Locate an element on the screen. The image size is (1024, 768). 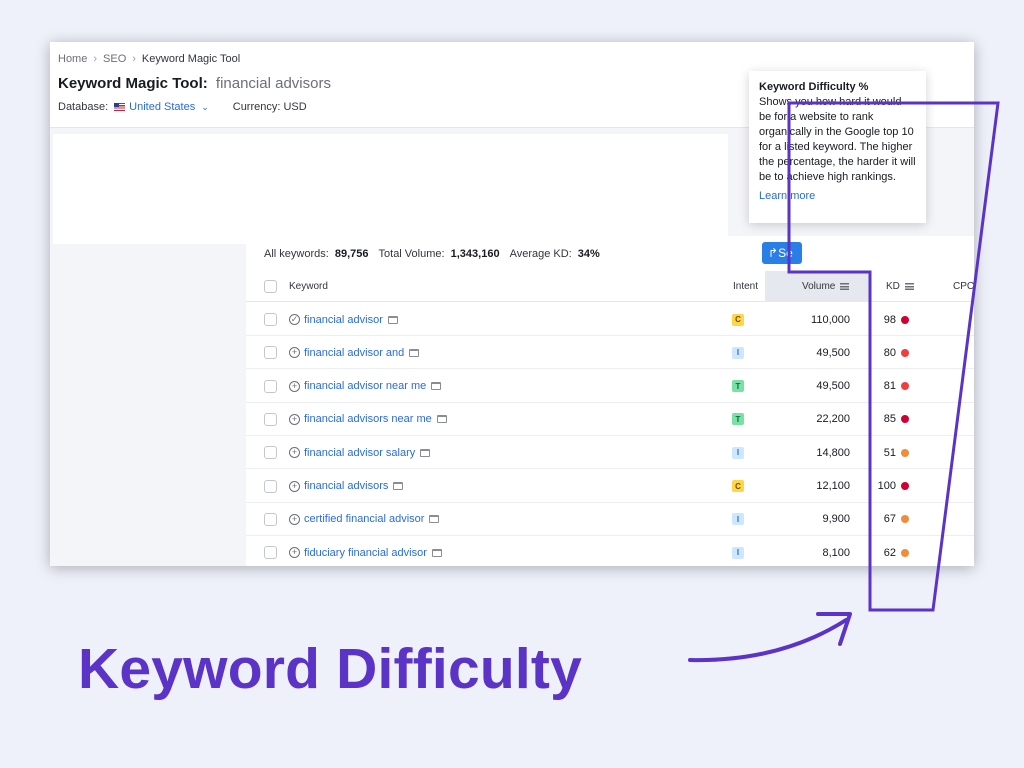
column-header-keyword: Keyword is located at coordinates (308, 286).